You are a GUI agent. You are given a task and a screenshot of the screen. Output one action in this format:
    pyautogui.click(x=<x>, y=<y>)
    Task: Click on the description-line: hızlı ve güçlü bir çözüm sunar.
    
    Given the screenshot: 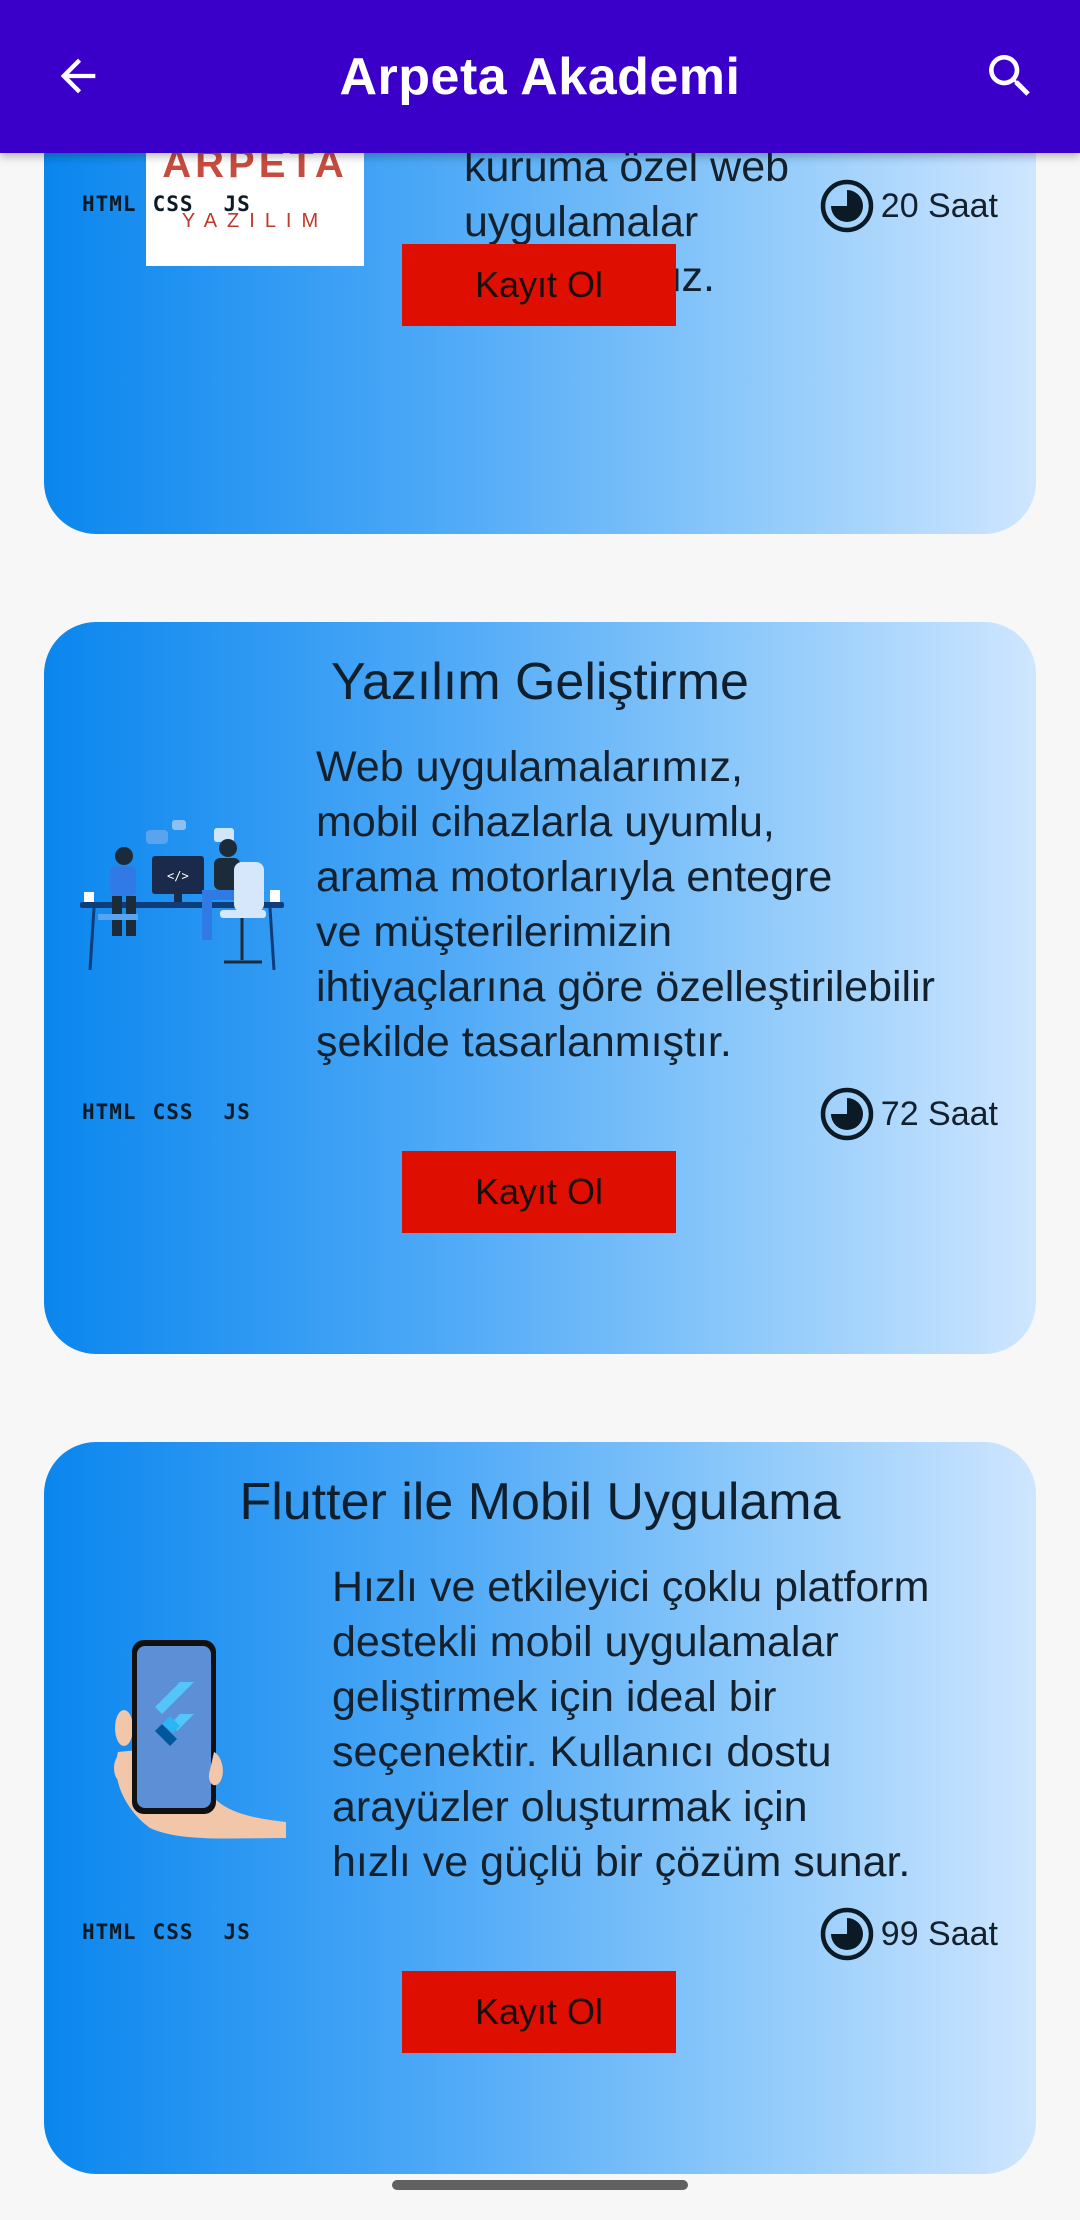 What is the action you would take?
    pyautogui.click(x=621, y=1862)
    